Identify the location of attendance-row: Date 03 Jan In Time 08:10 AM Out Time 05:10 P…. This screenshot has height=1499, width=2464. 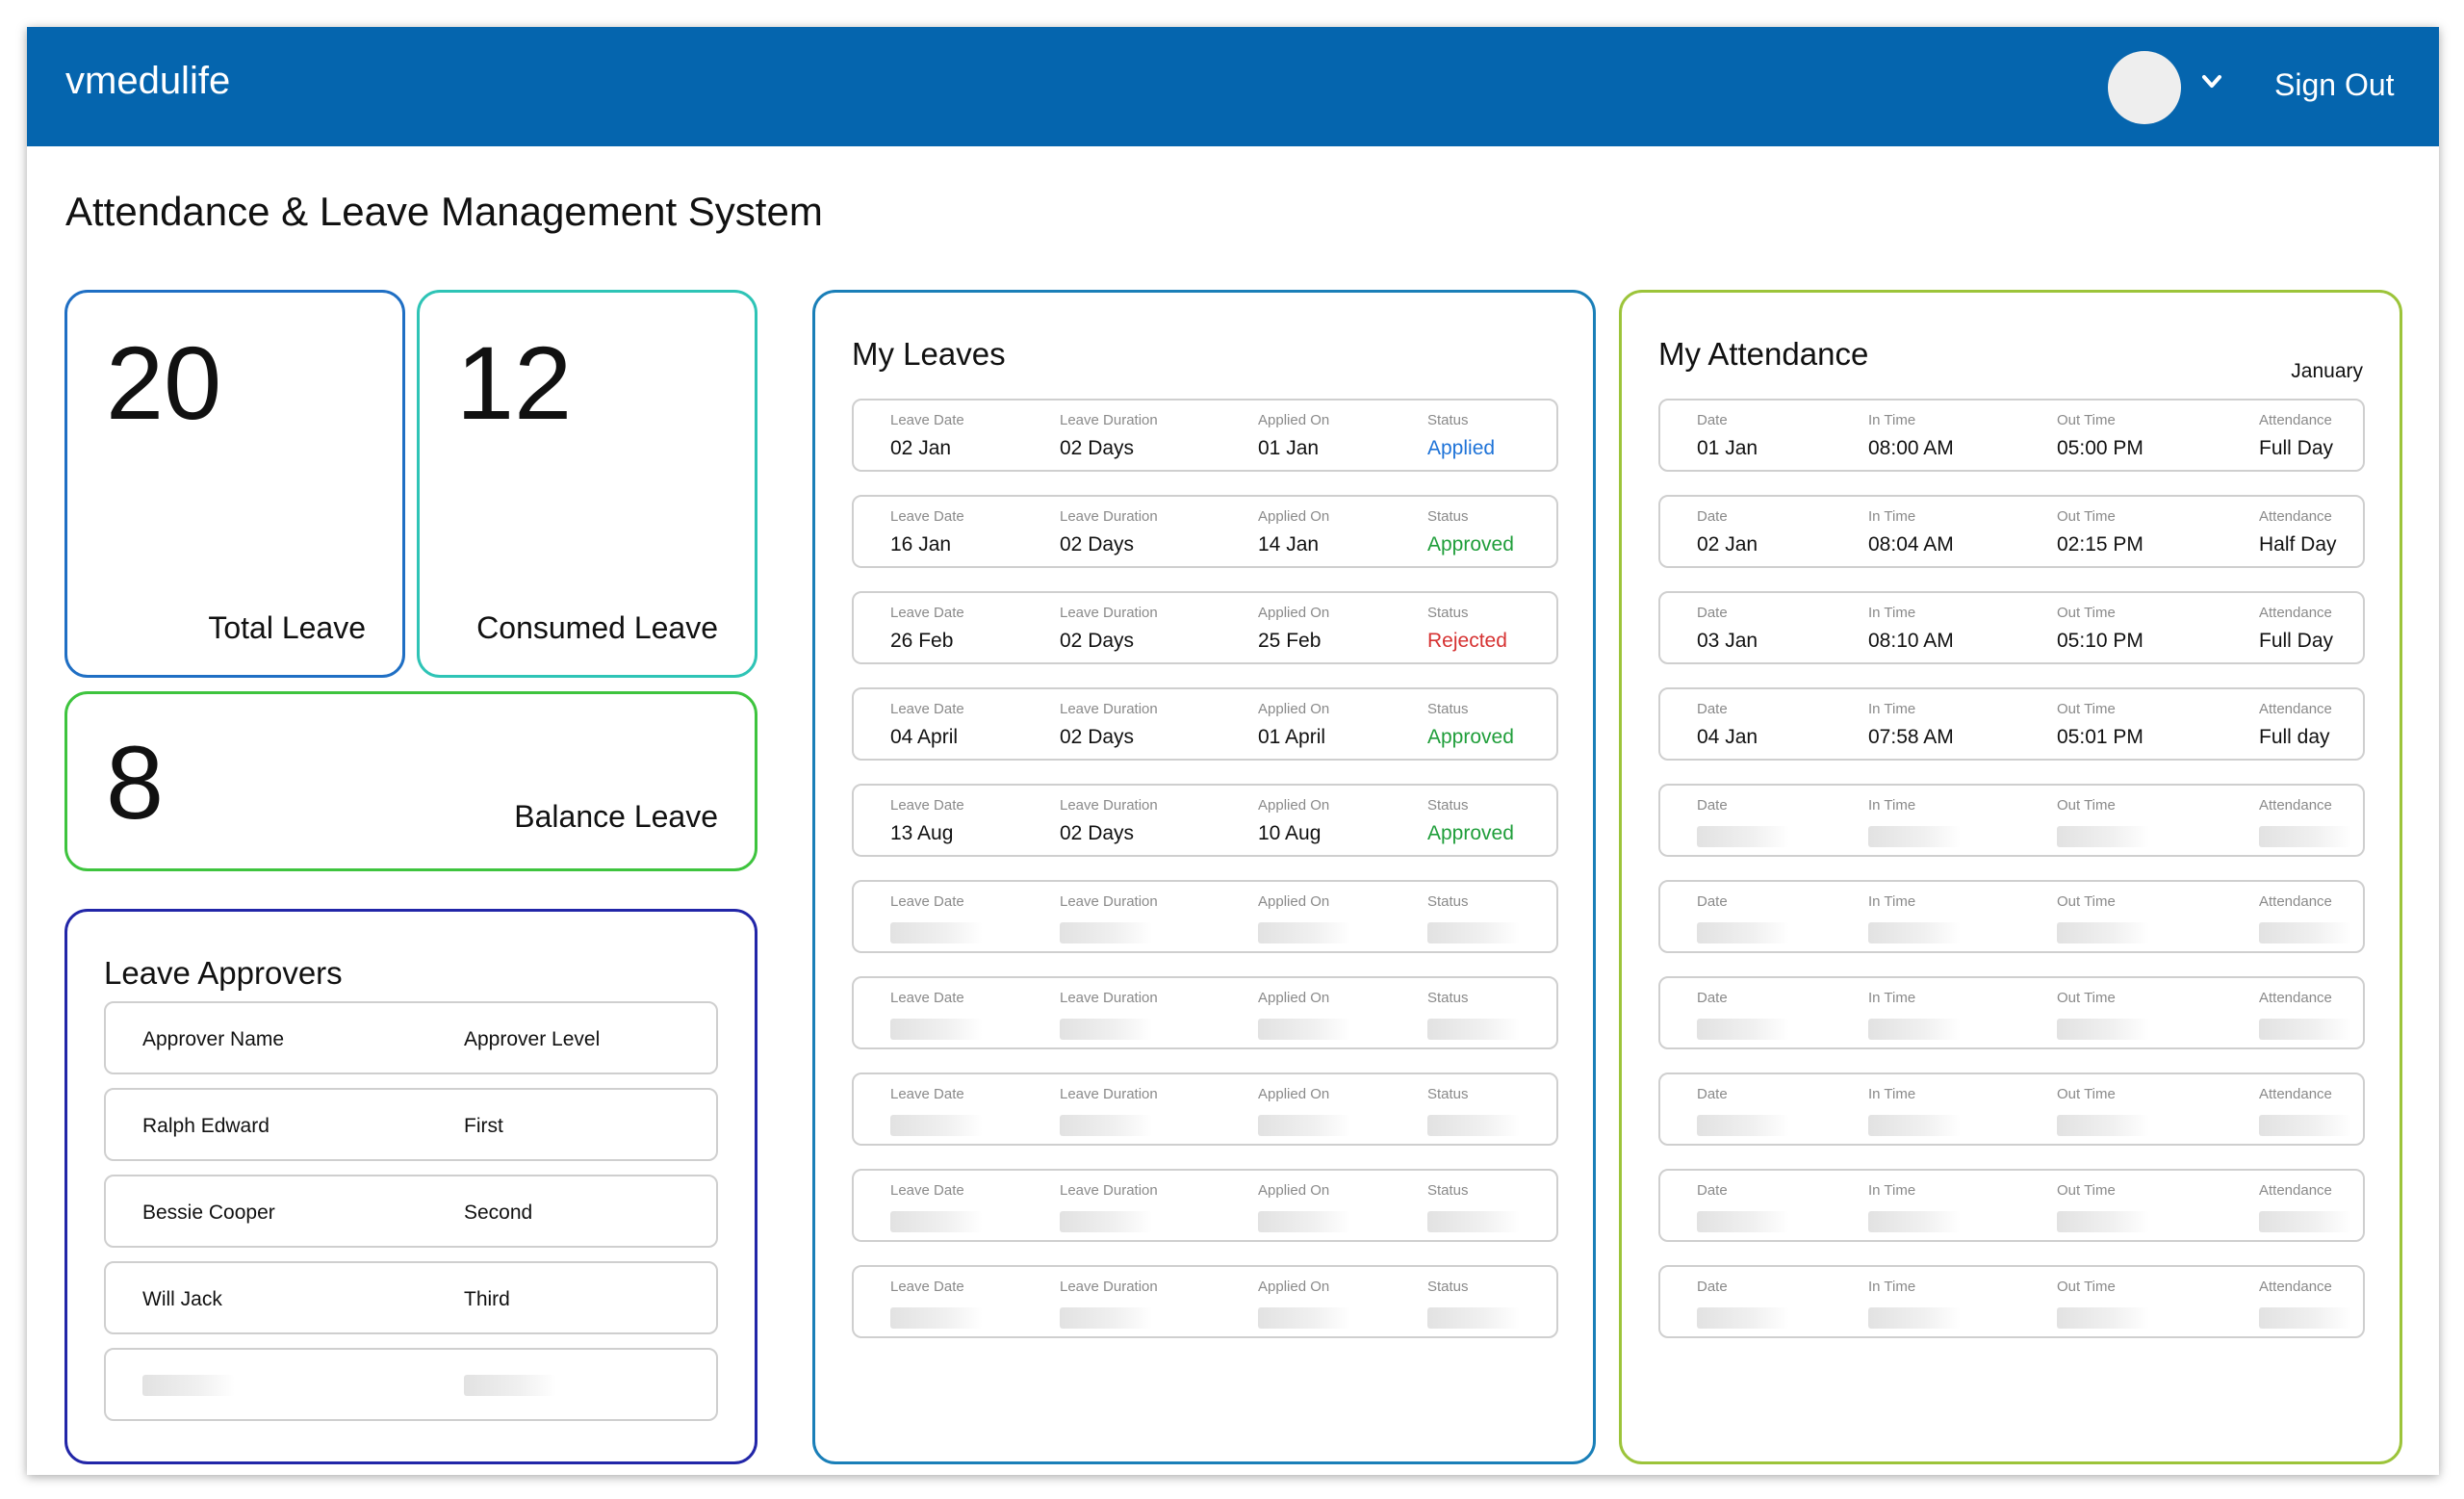
(2011, 627).